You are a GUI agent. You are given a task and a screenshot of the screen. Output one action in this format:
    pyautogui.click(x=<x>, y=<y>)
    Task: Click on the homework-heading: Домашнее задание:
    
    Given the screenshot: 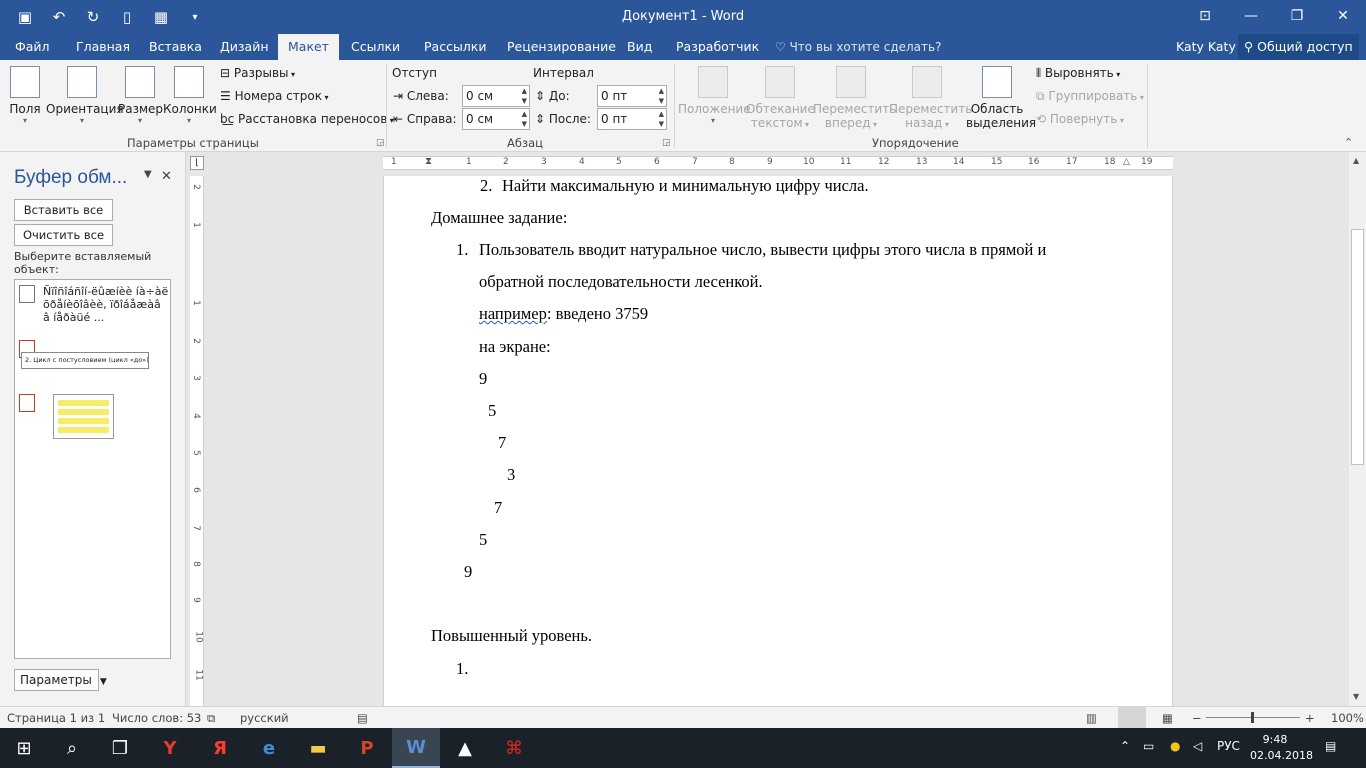 What is the action you would take?
    pyautogui.click(x=499, y=217)
    